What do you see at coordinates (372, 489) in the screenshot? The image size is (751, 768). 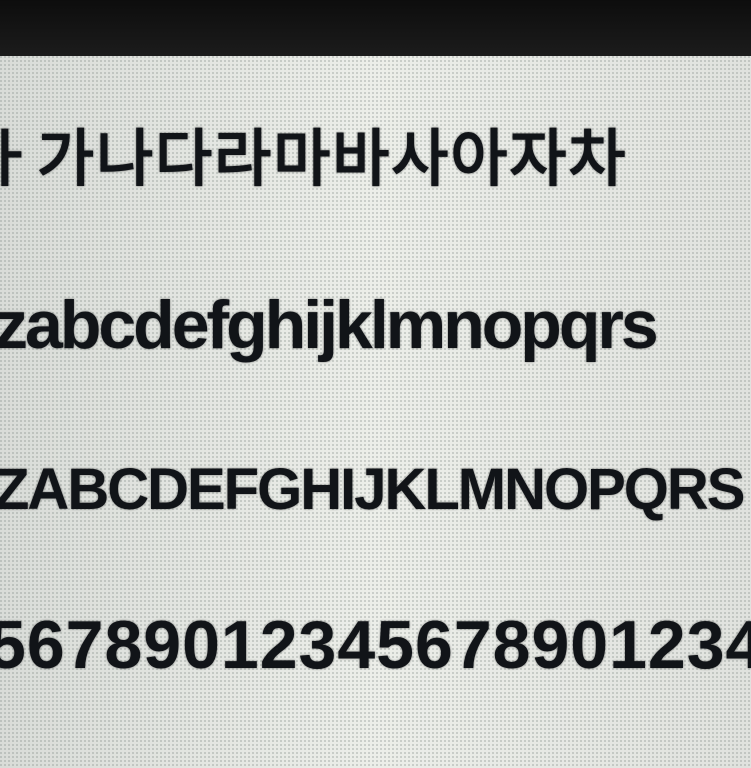 I see `uppercase-line: ZABCDEFGHIJKLMNOPQRS` at bounding box center [372, 489].